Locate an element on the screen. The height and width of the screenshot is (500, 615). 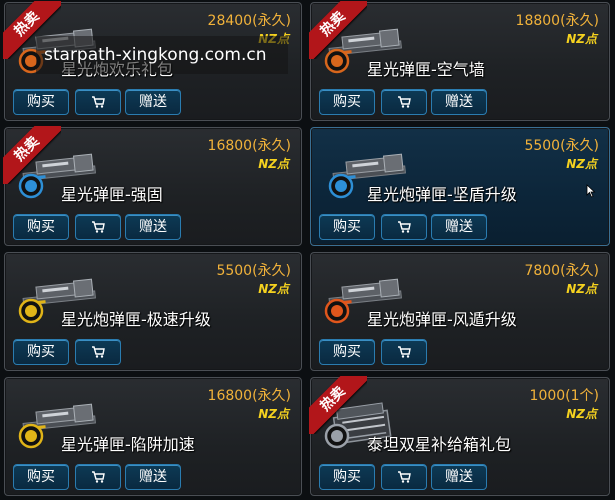
item-name: 泰坦双星补给箱礼包 is located at coordinates (439, 444).